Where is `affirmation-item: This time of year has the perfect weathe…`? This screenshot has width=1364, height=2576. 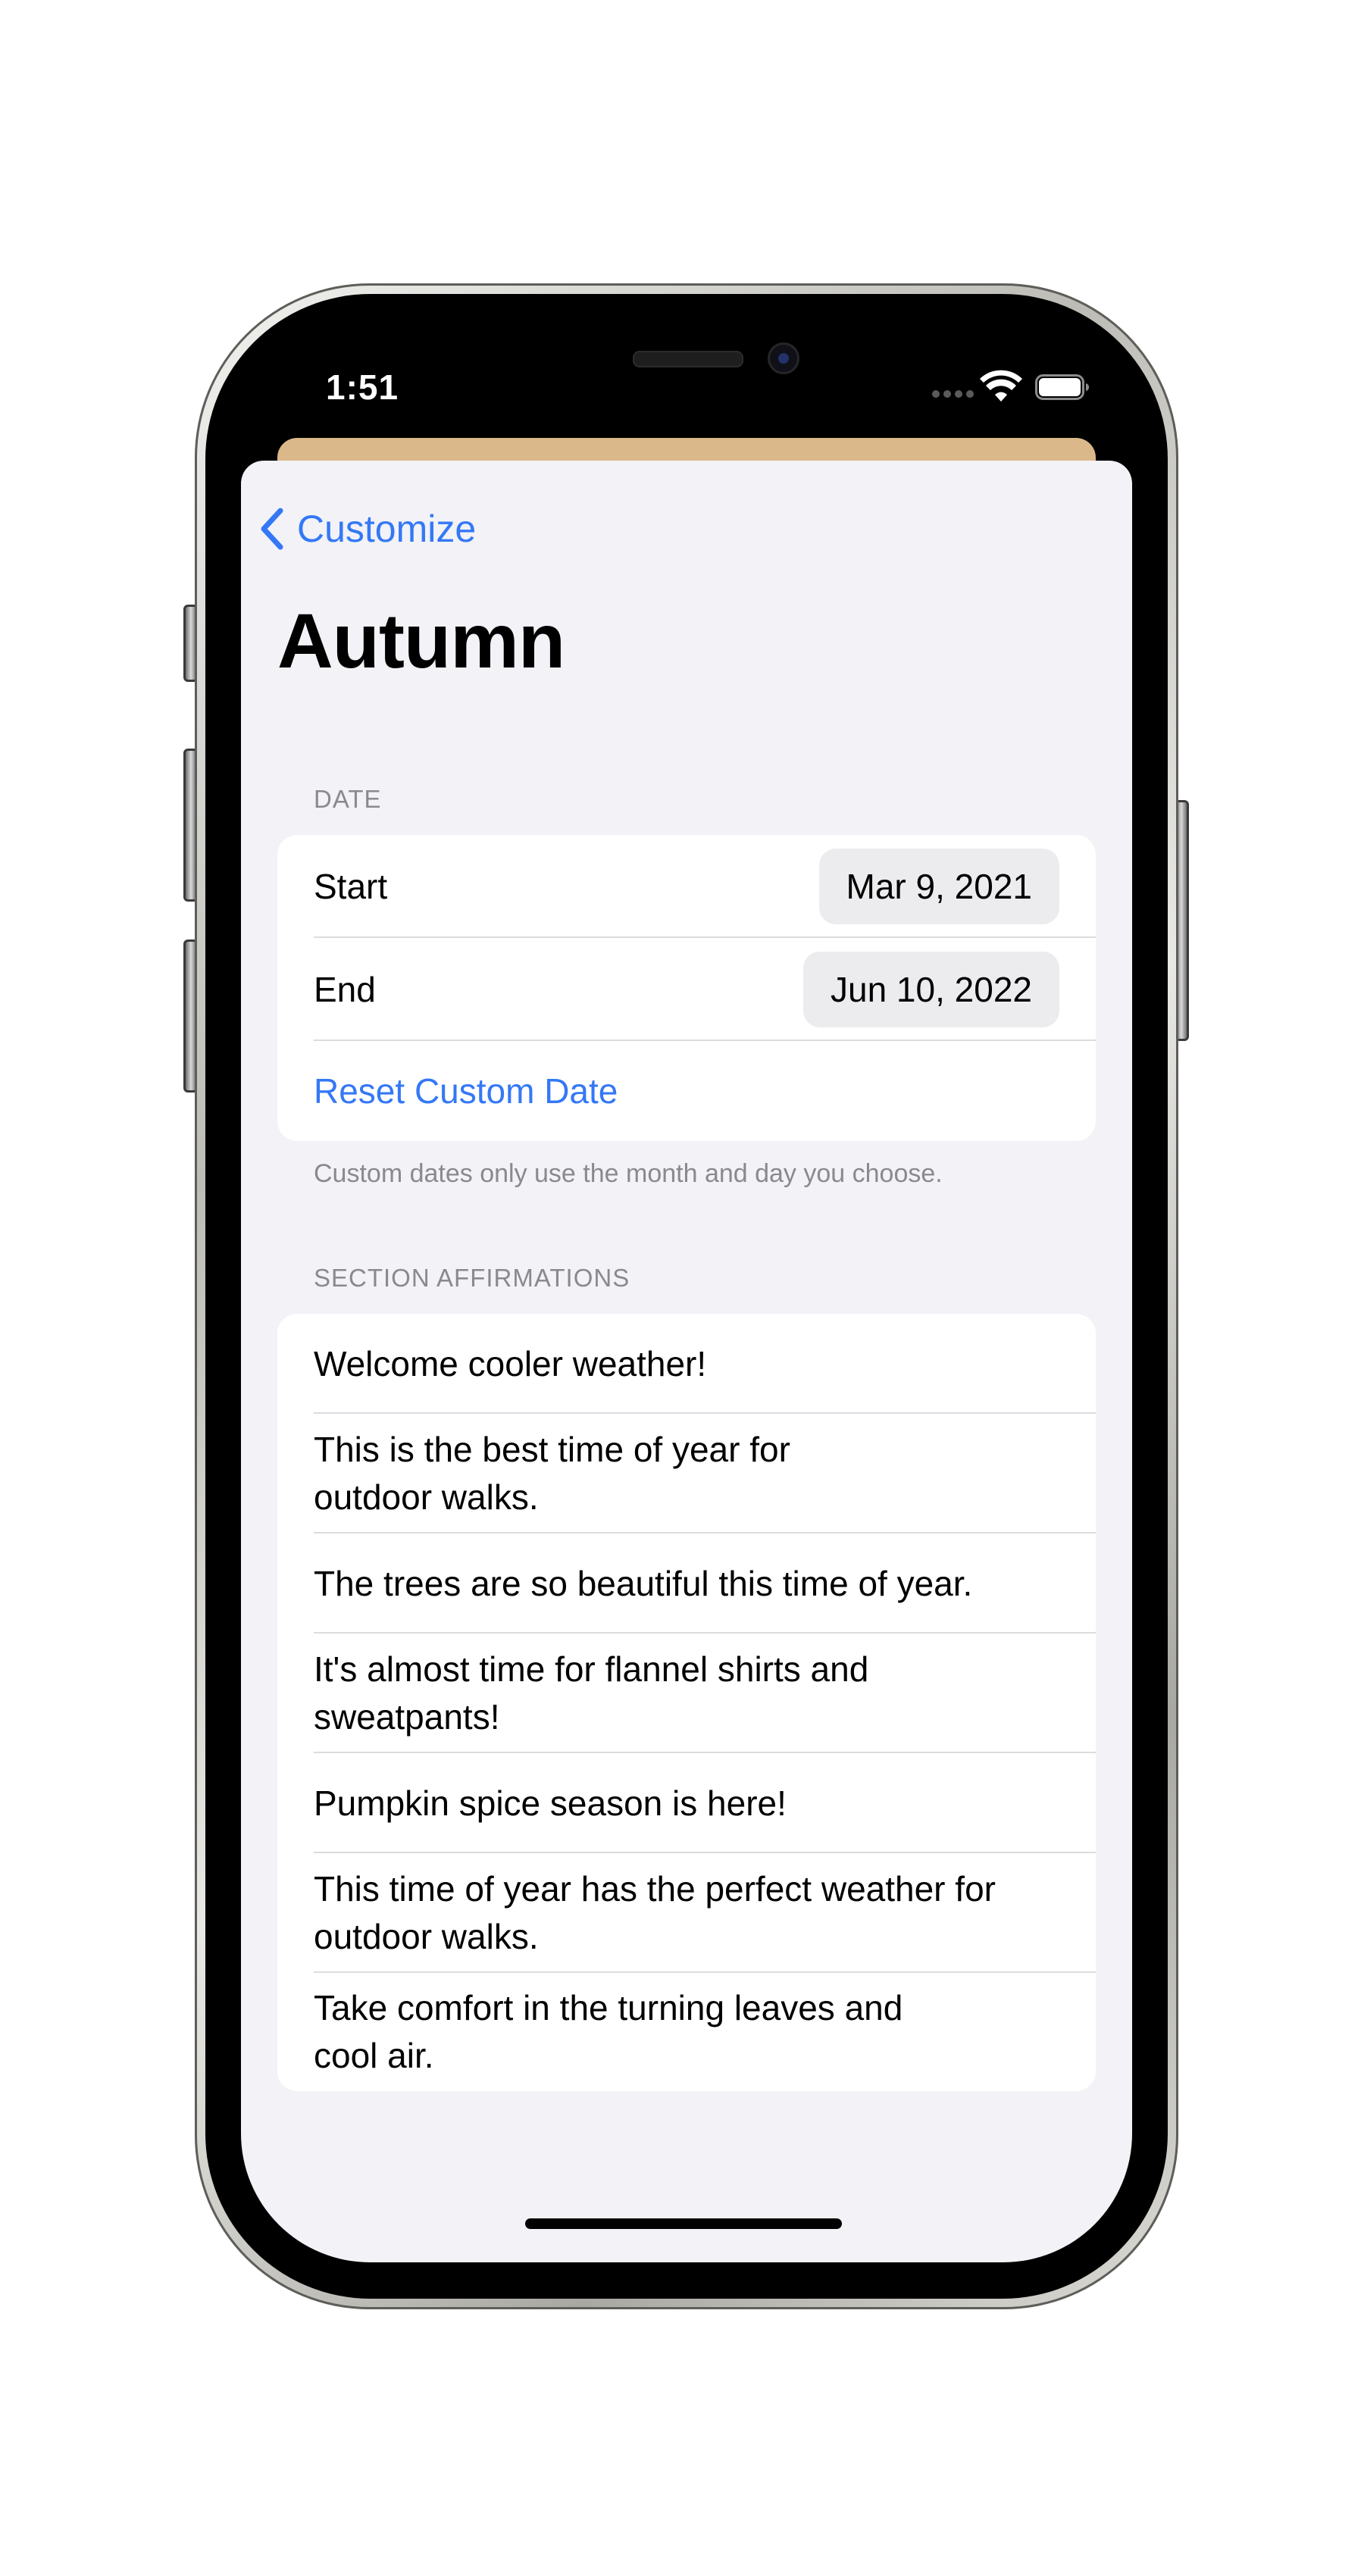
affirmation-item: This time of year has the perfect weathe… is located at coordinates (686, 1913).